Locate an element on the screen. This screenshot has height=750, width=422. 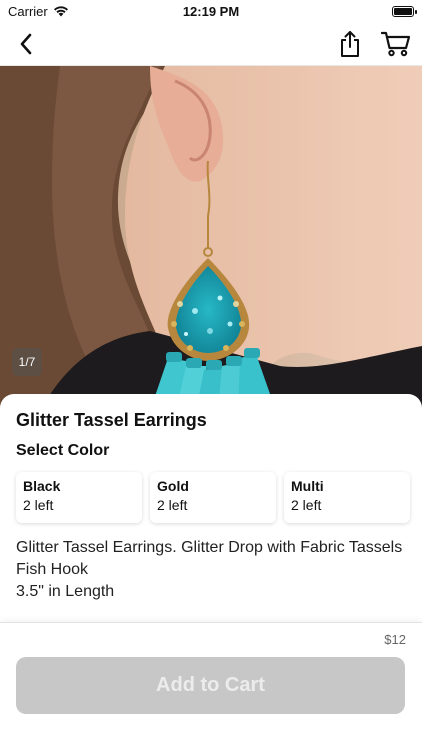
cart-button is located at coordinates (396, 44).